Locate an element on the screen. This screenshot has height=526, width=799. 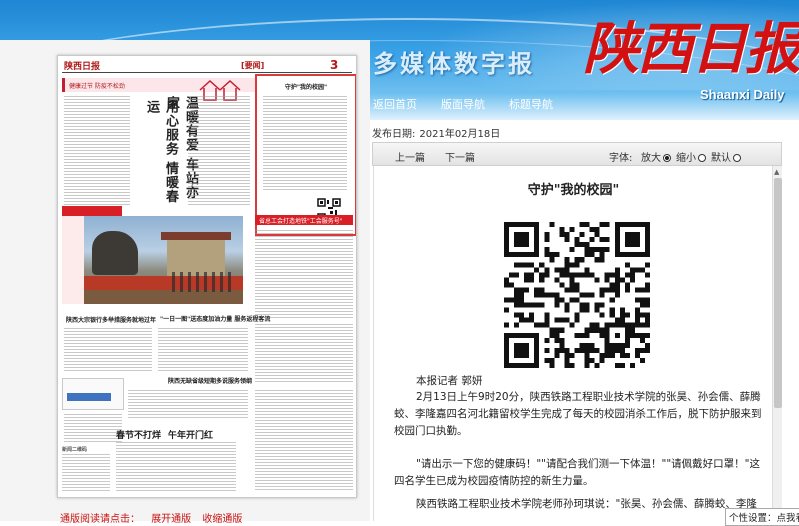
page-banner-text: 健康过节 防疫不松劲 is located at coordinates (97, 86).